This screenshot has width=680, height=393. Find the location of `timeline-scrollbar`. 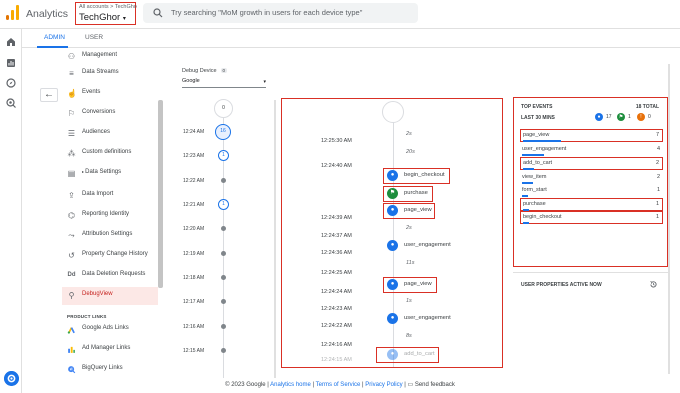

timeline-scrollbar is located at coordinates (275, 239).